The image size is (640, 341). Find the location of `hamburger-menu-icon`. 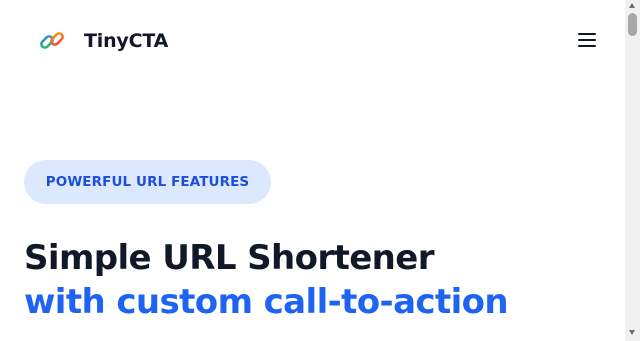

hamburger-menu-icon is located at coordinates (587, 40).